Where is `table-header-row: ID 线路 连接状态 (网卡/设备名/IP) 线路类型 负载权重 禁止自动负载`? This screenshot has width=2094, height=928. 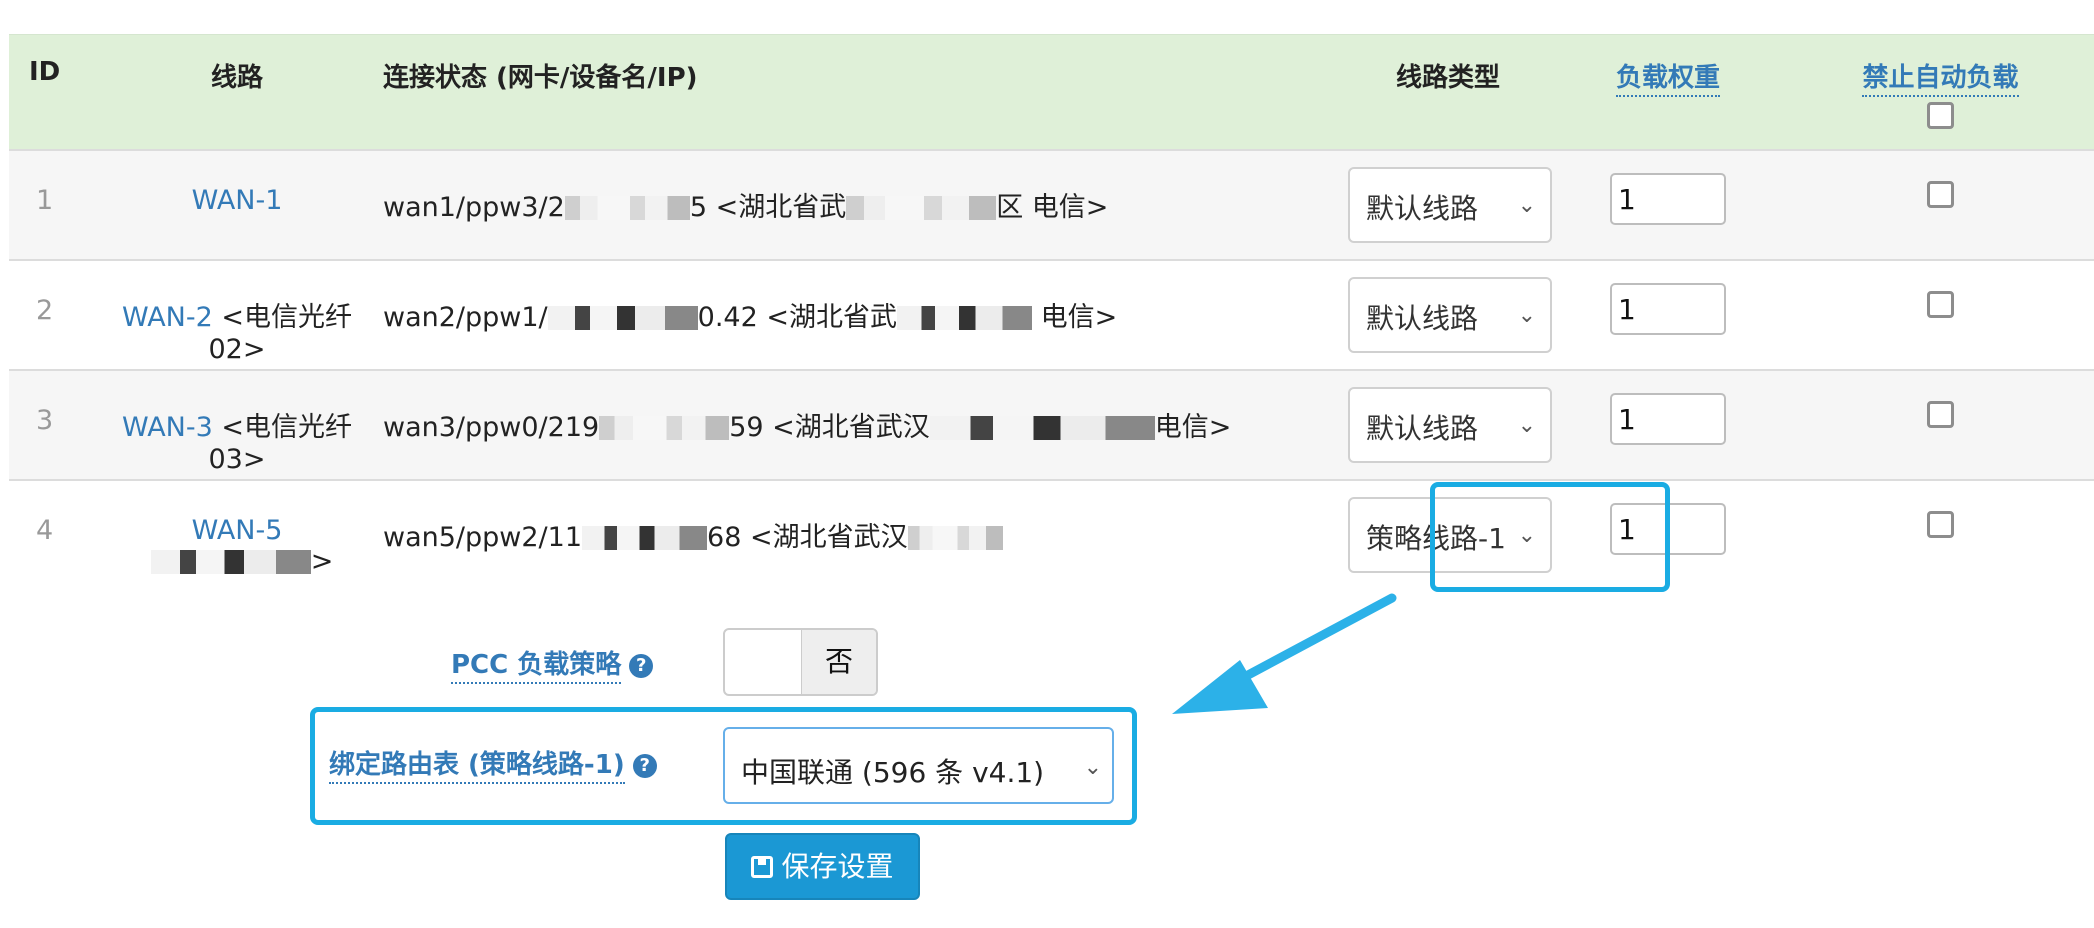
table-header-row: ID 线路 连接状态 (网卡/设备名/IP) 线路类型 负载权重 禁止自动负载 is located at coordinates (1051, 92).